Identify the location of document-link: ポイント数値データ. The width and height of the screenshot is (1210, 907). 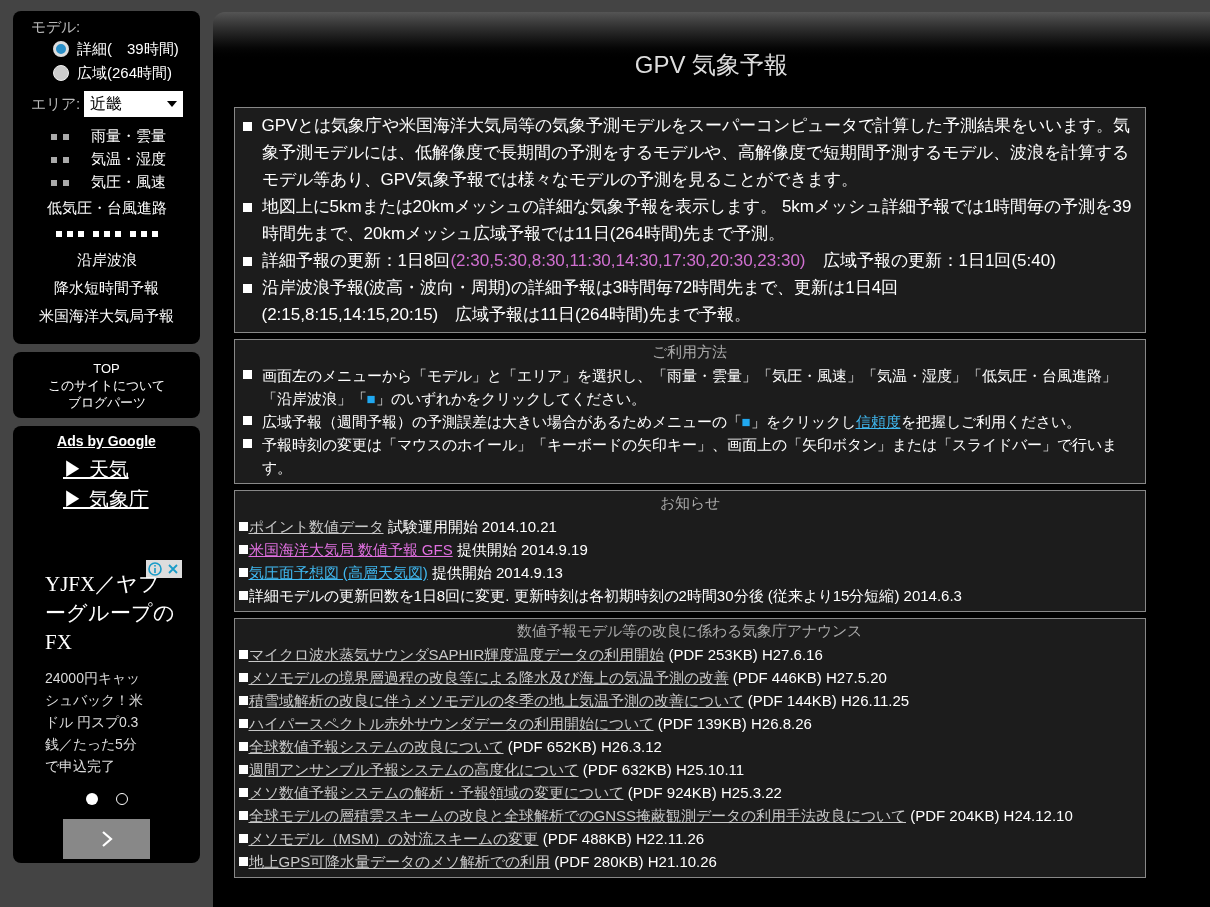
(316, 526).